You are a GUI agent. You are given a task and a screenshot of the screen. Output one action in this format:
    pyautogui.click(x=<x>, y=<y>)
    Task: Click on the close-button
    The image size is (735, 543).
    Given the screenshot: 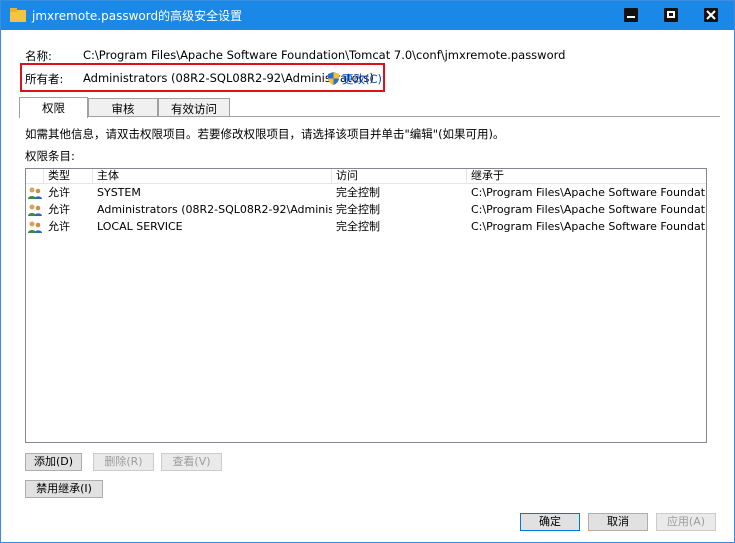 What is the action you would take?
    pyautogui.click(x=711, y=14)
    